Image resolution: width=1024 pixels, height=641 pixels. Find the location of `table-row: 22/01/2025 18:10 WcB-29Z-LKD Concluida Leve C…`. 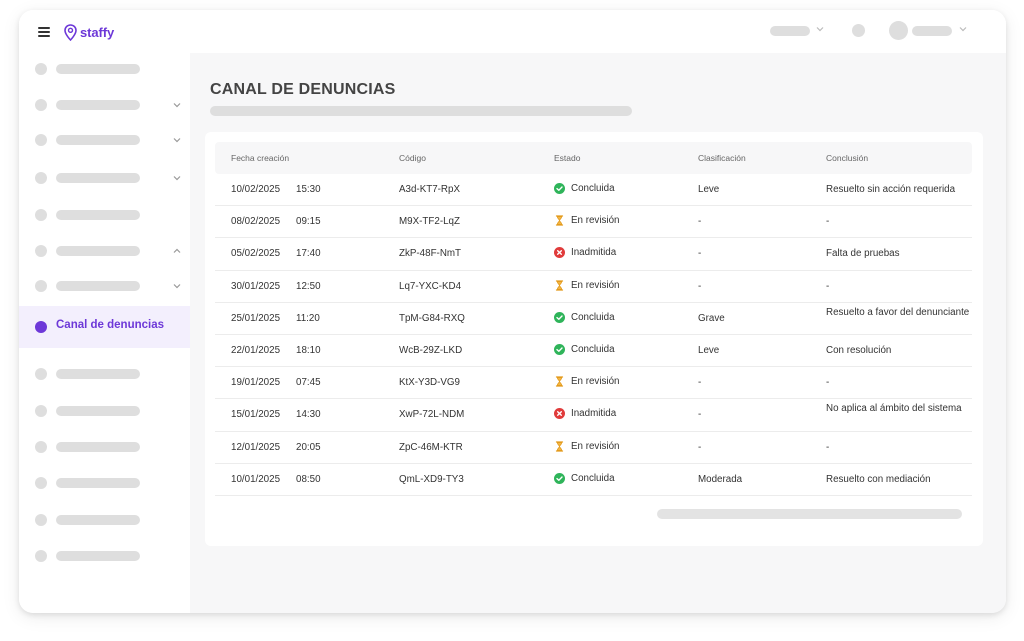

table-row: 22/01/2025 18:10 WcB-29Z-LKD Concluida Leve C… is located at coordinates (593, 351).